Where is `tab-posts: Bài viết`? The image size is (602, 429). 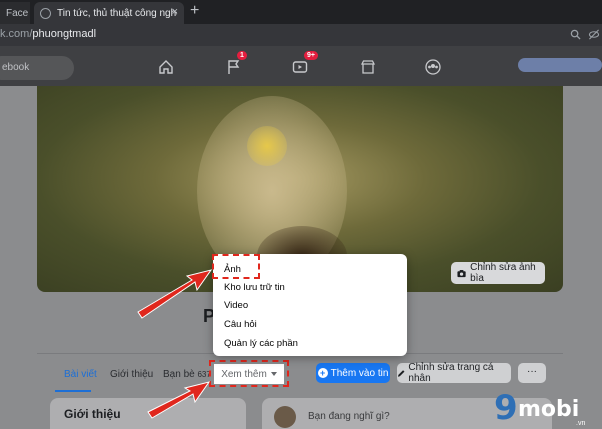
tab-posts: Bài viết is located at coordinates (80, 374).